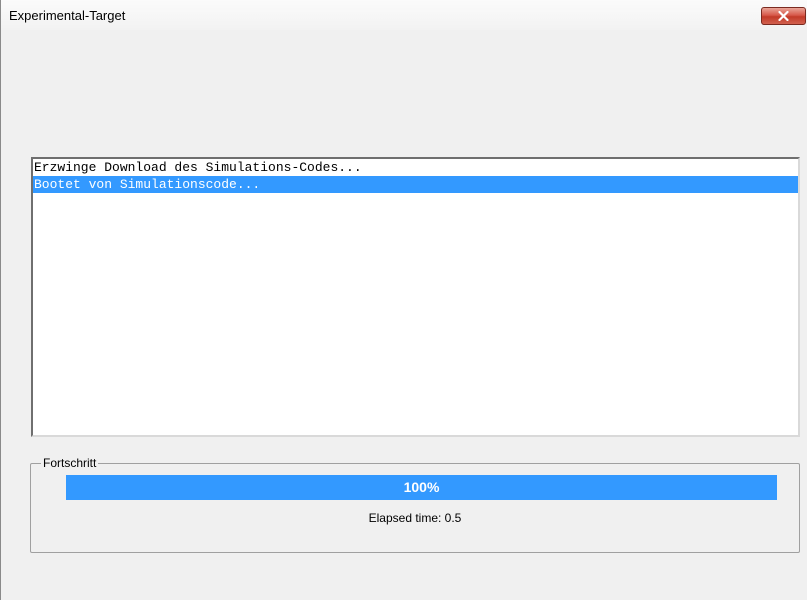  I want to click on elapsed-time-label: Elapsed time: 0.5, so click(415, 518).